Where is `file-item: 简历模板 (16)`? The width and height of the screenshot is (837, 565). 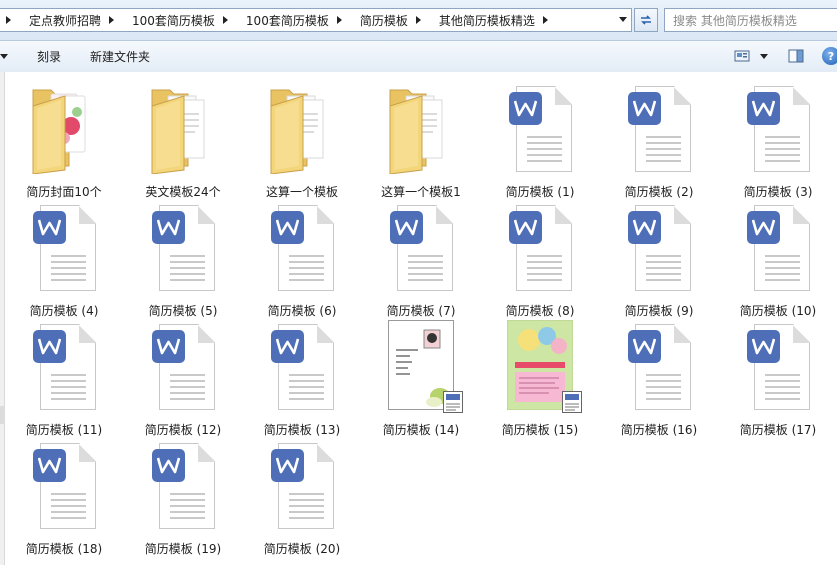
file-item: 简历模板 (16) is located at coordinates (659, 377).